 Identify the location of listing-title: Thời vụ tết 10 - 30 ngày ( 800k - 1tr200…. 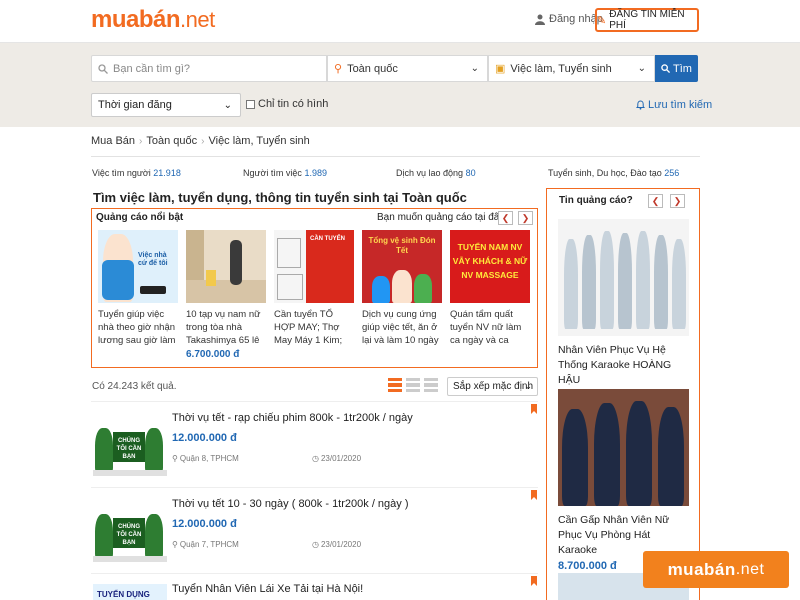
(290, 504).